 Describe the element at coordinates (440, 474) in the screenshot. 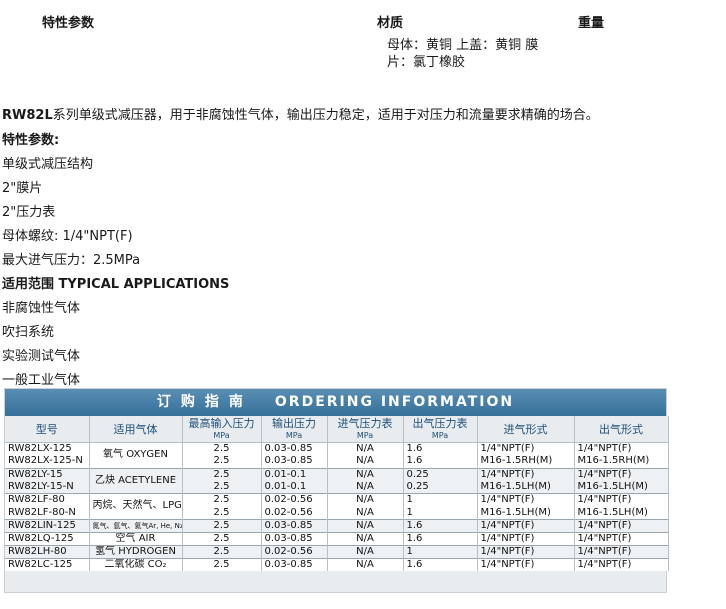

I see `outlet-gauge-cell: 0.25` at that location.